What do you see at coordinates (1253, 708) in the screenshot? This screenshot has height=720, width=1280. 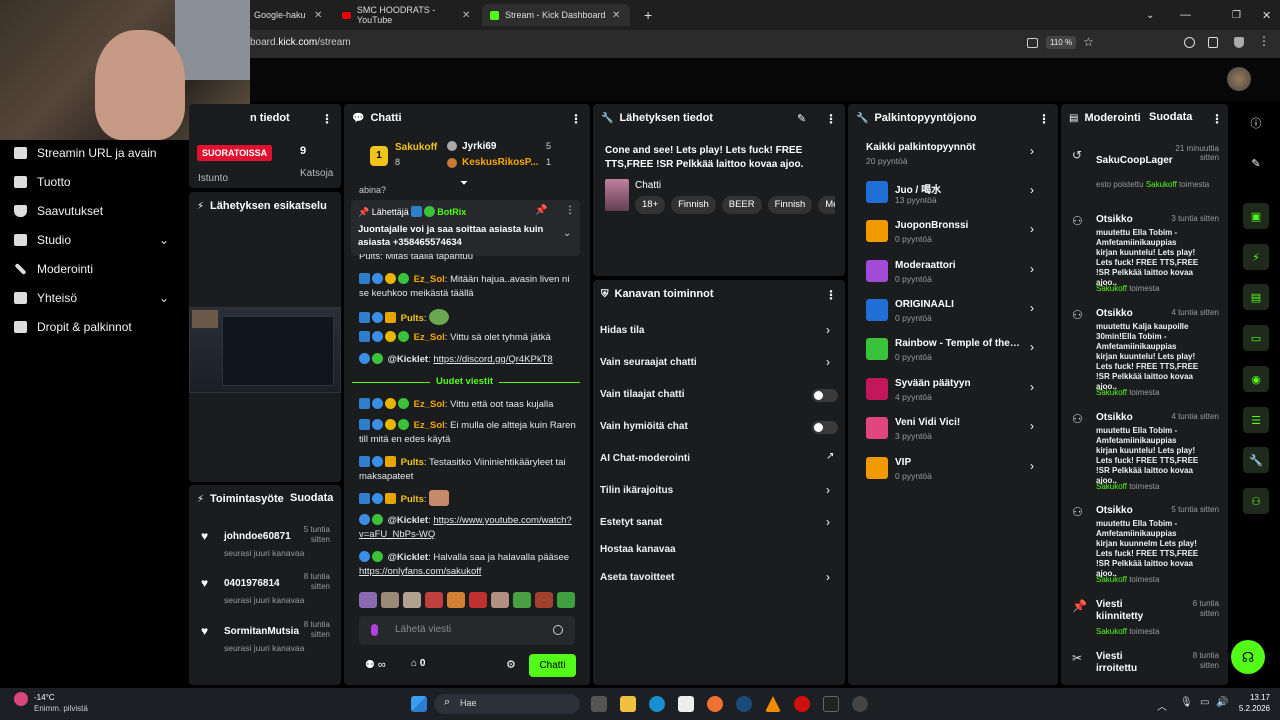 I see `clock-date: 5.2.2026` at bounding box center [1253, 708].